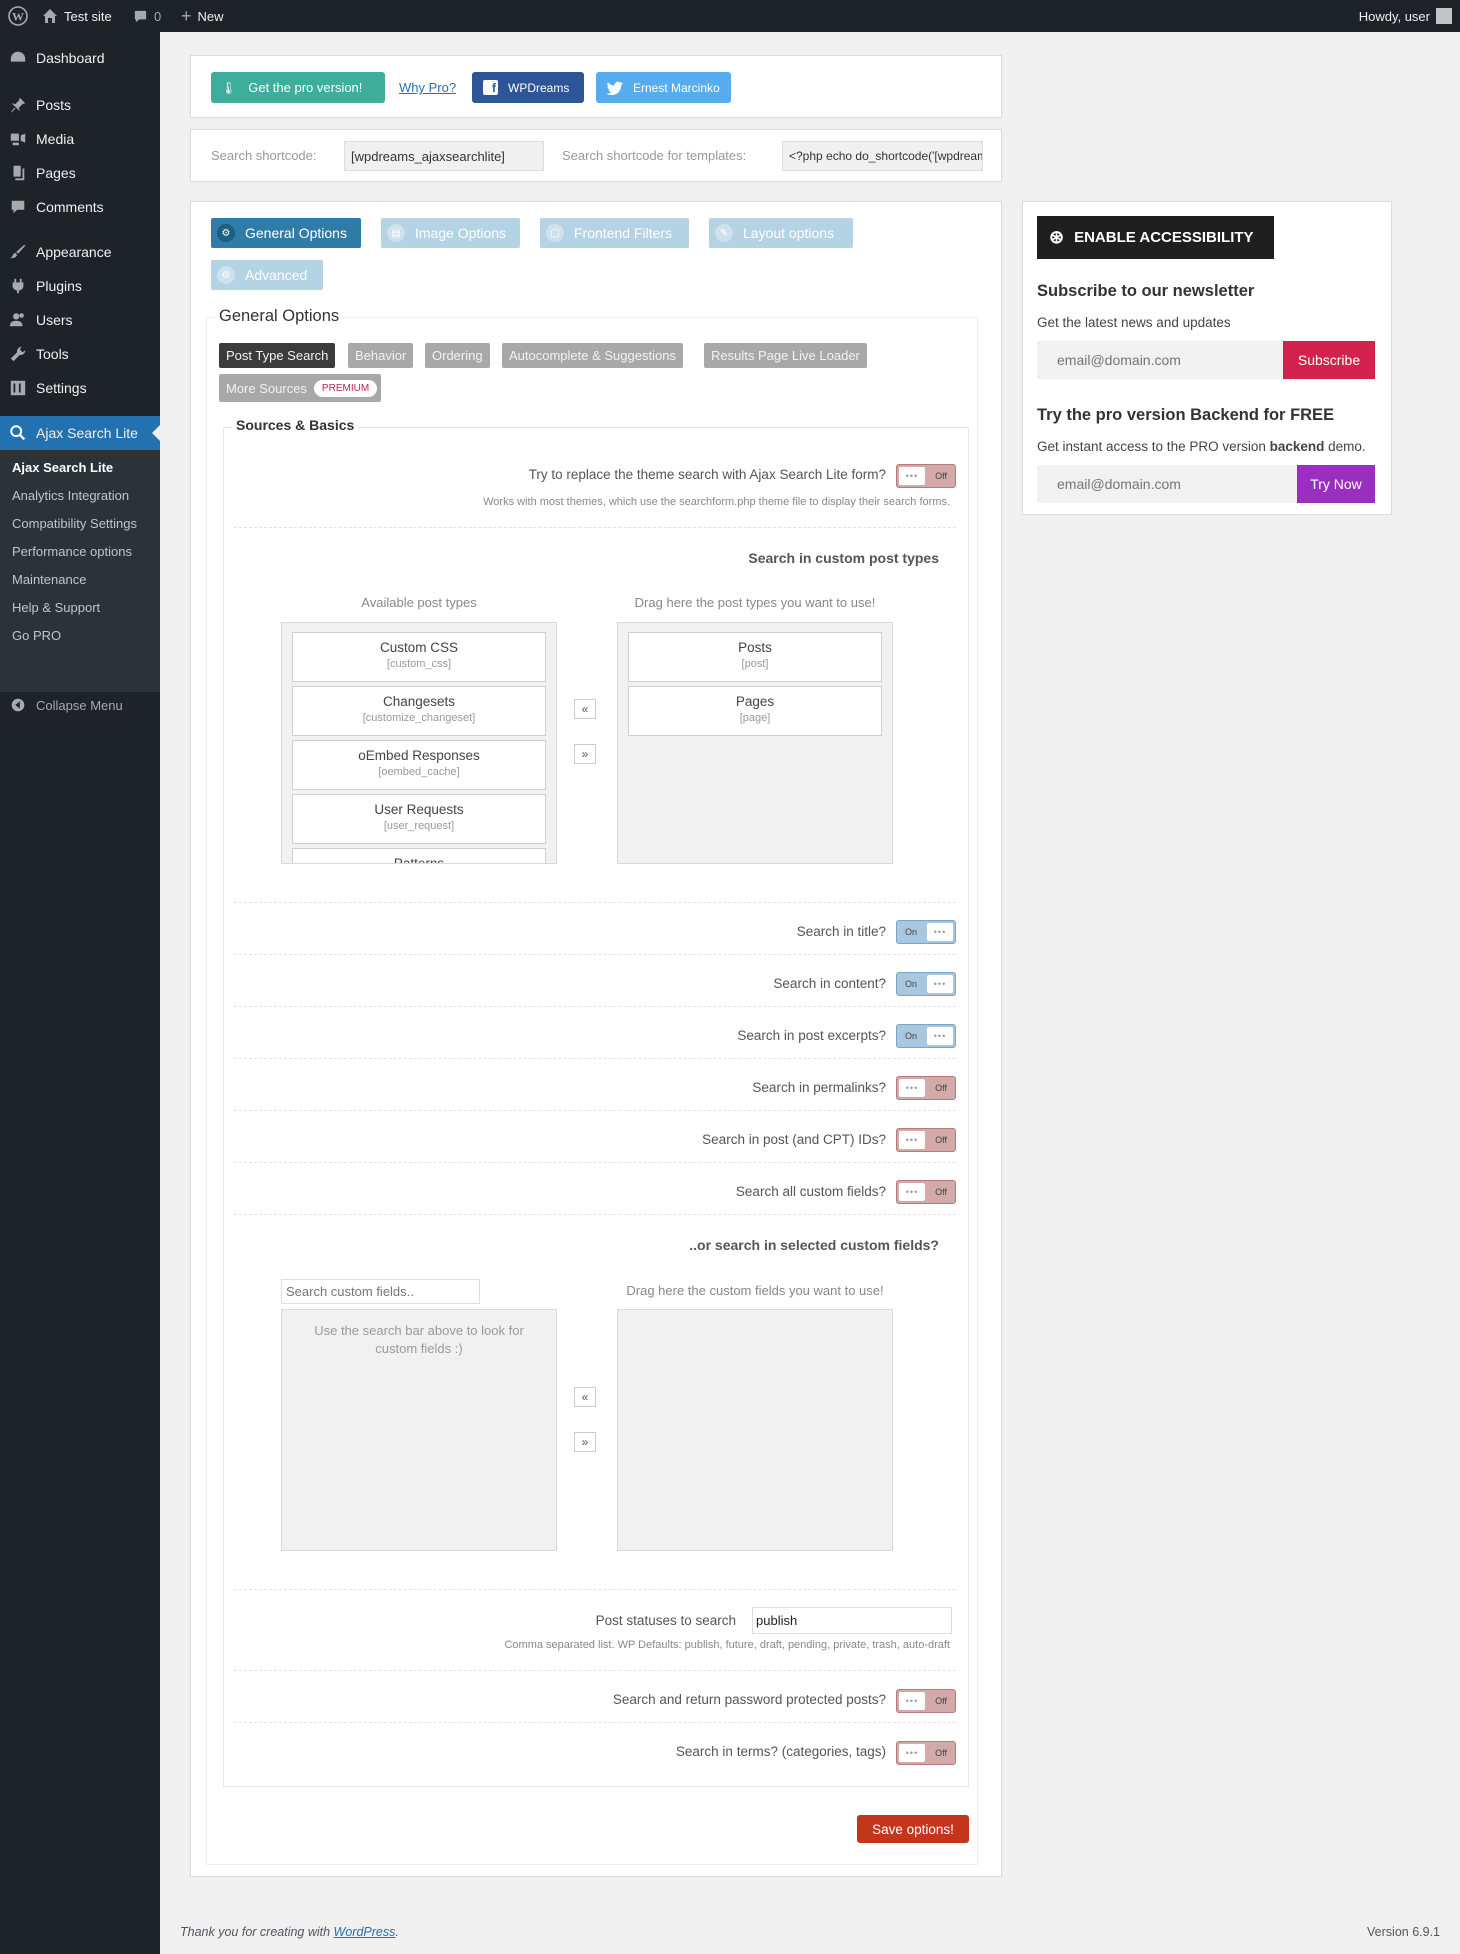 The image size is (1460, 1954). I want to click on tab-image-options: ▤ Image Options, so click(450, 233).